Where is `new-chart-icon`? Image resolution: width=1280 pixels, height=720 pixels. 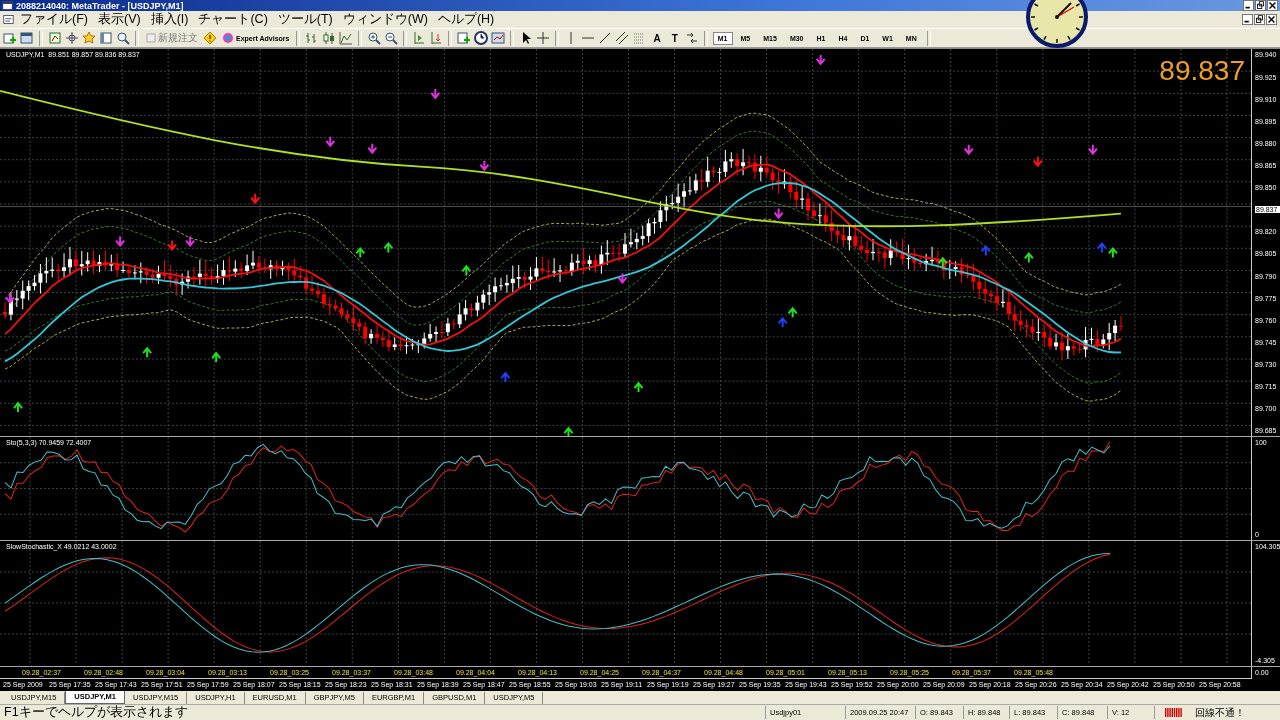 new-chart-icon is located at coordinates (10, 38).